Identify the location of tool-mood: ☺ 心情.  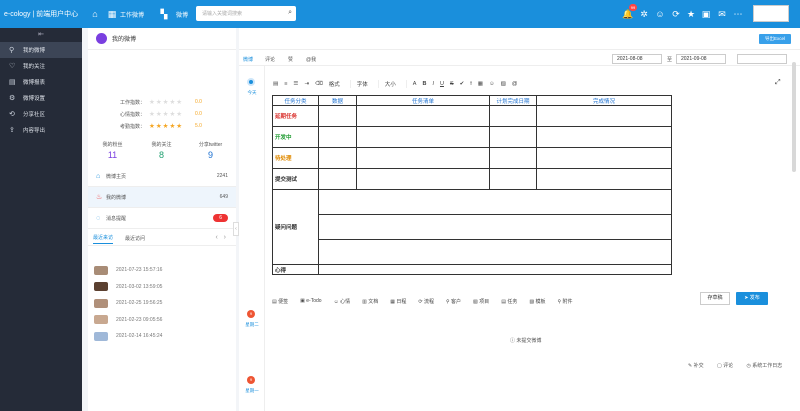
(345, 301).